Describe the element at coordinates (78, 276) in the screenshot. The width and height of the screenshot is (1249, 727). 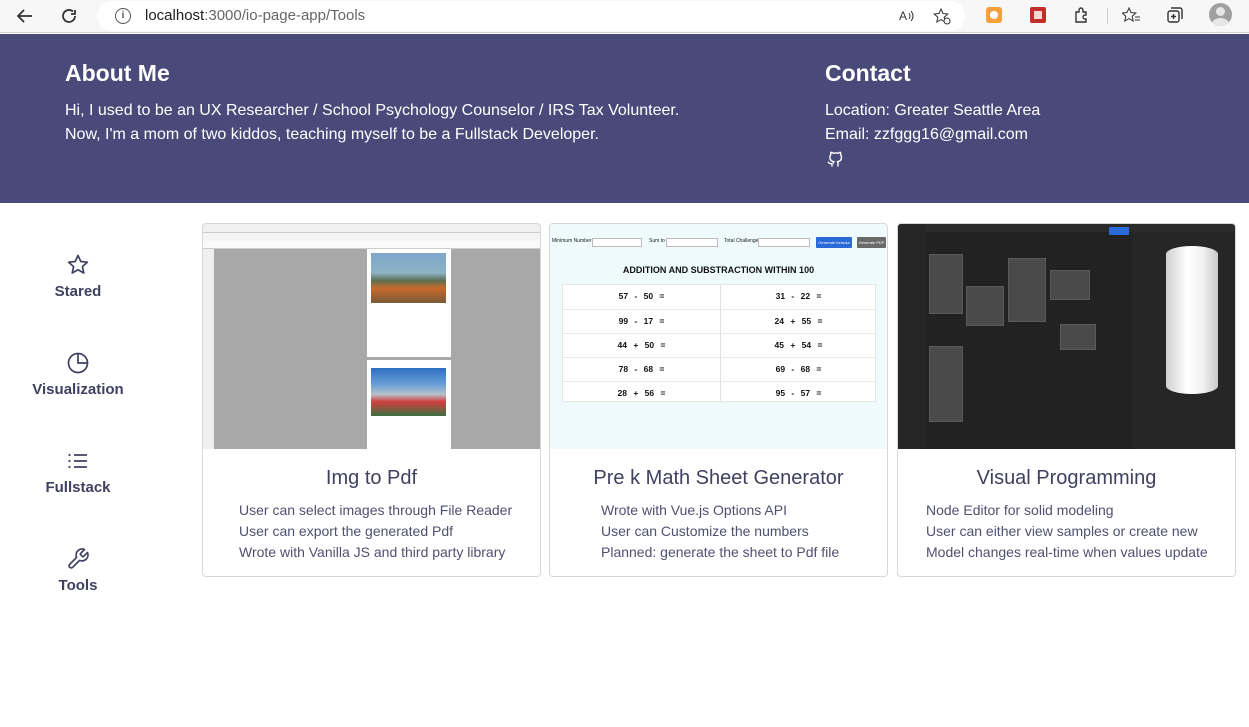
I see `sidebar-item-stared: Stared` at that location.